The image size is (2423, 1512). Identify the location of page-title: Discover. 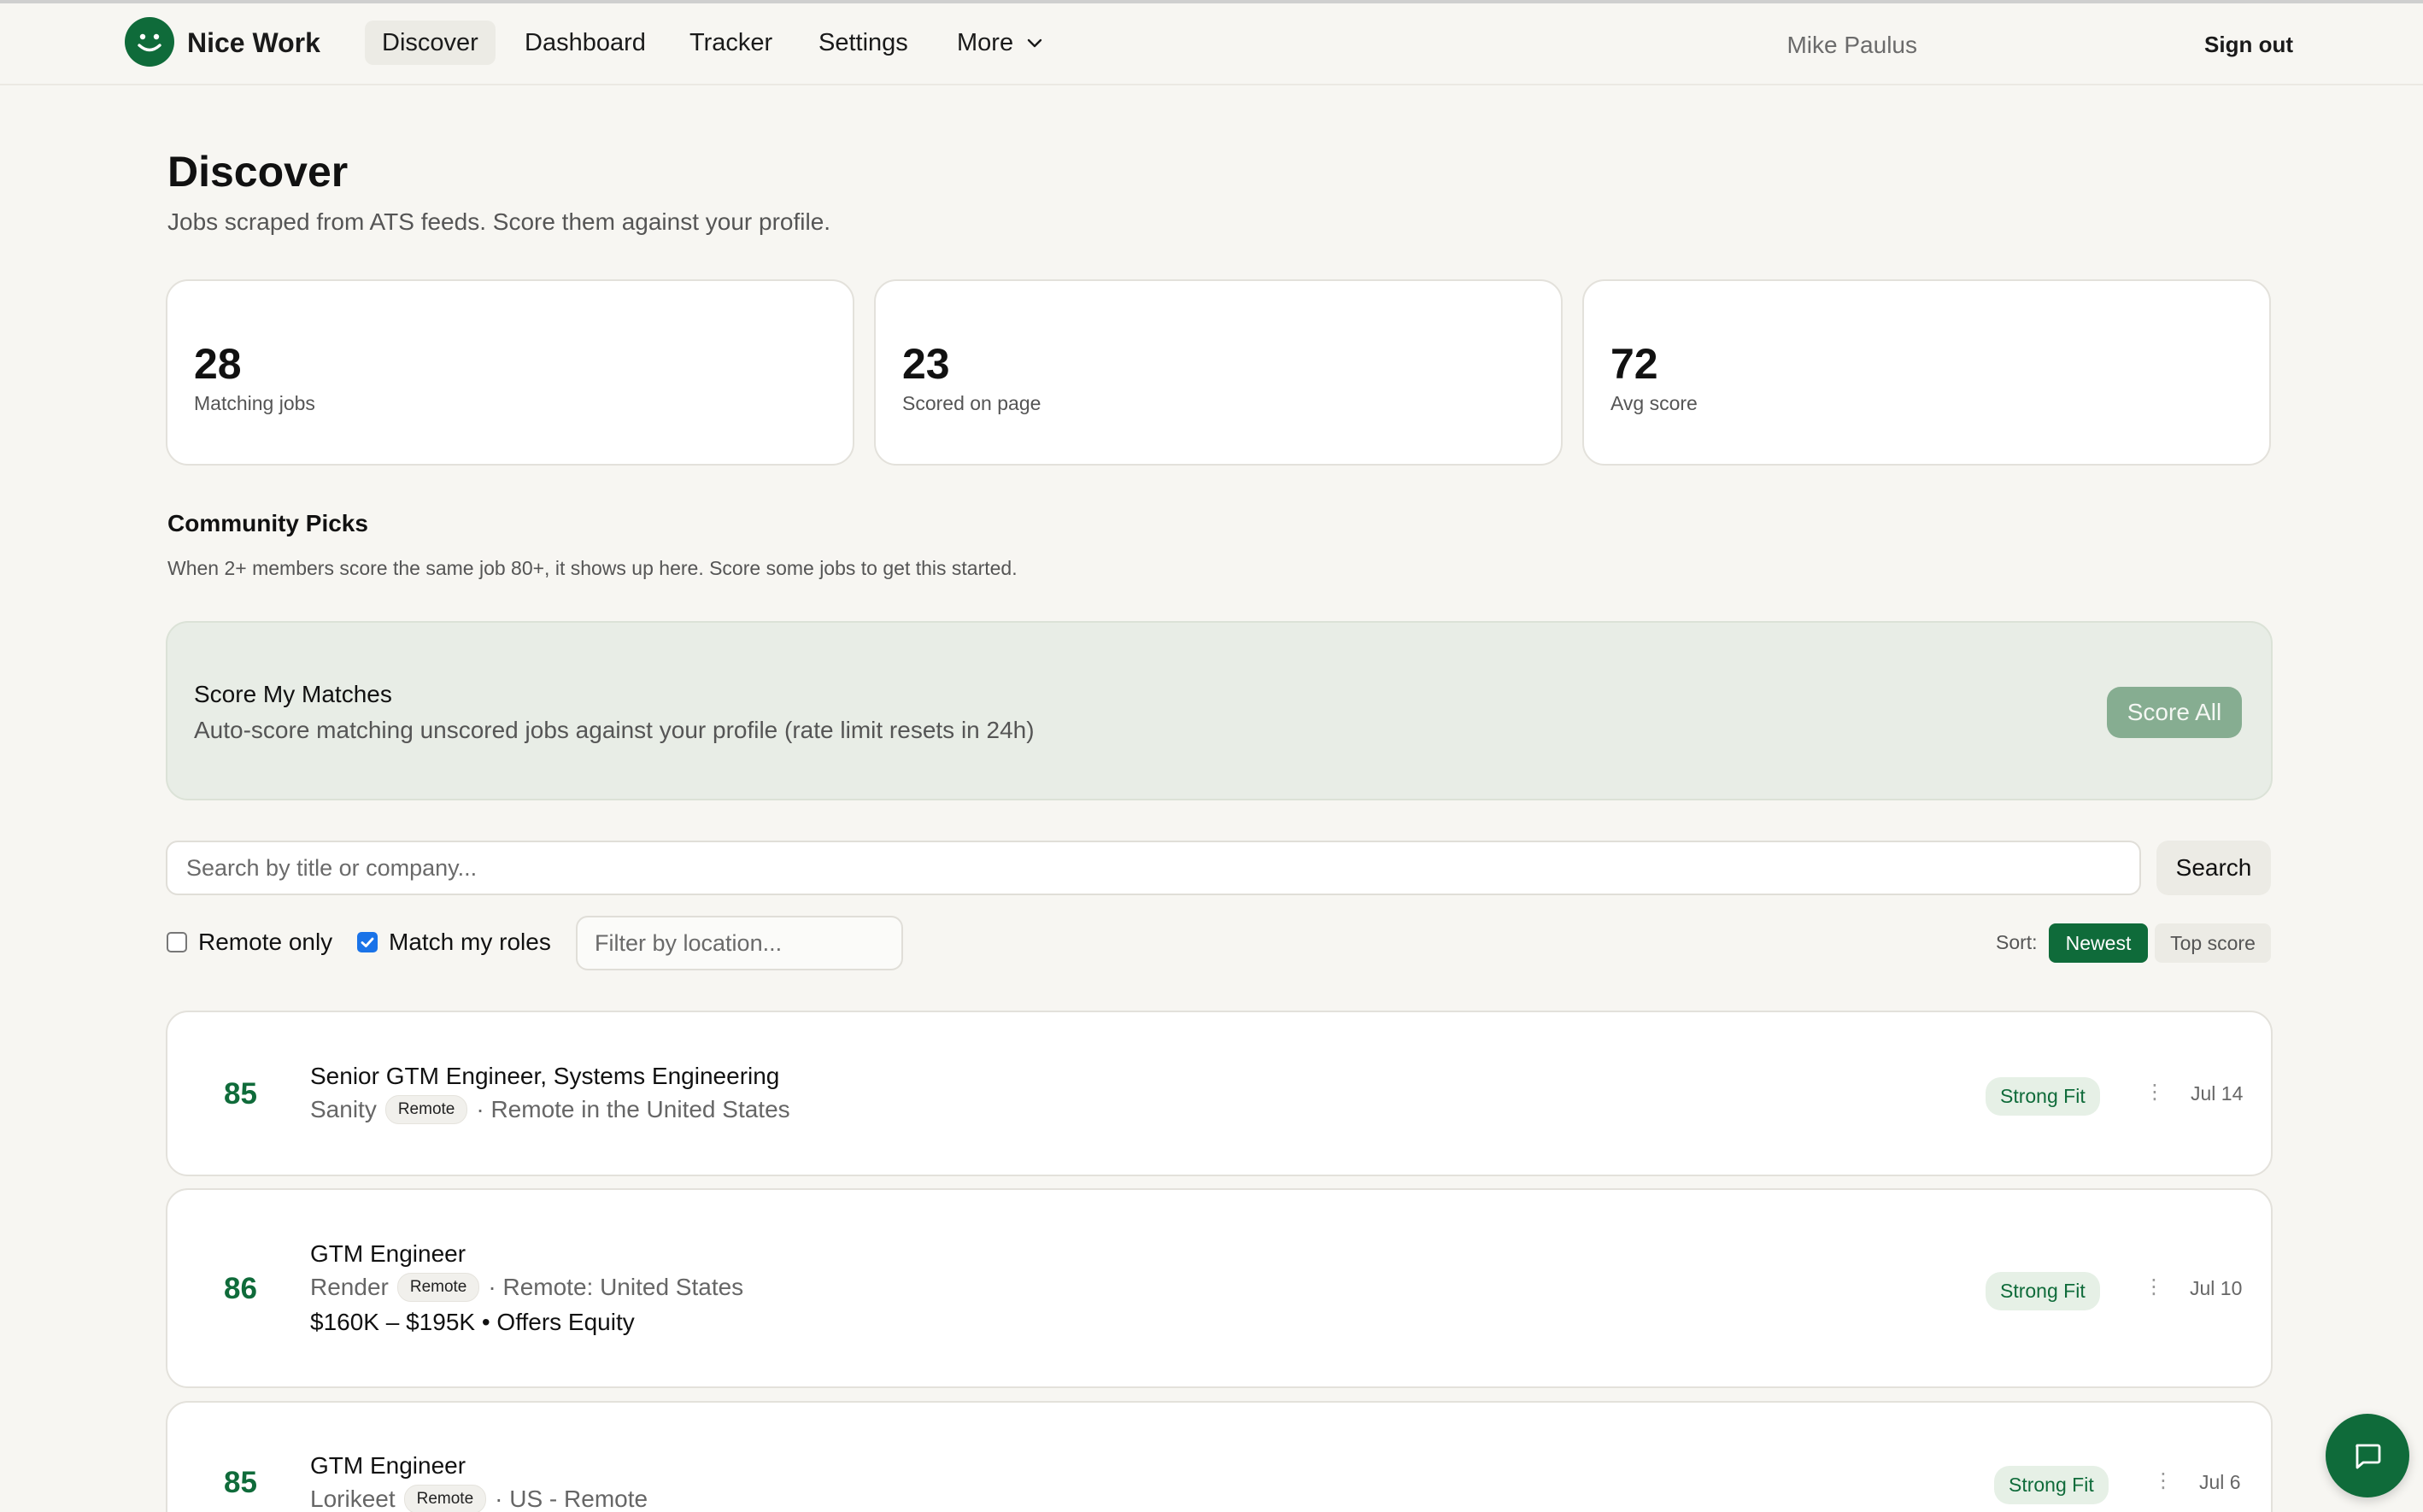
(258, 172).